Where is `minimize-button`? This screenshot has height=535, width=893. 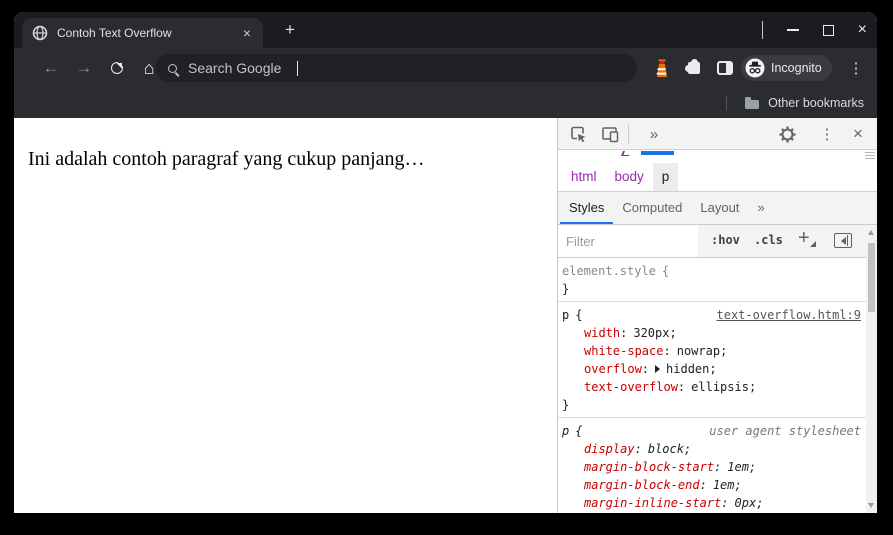 minimize-button is located at coordinates (792, 30).